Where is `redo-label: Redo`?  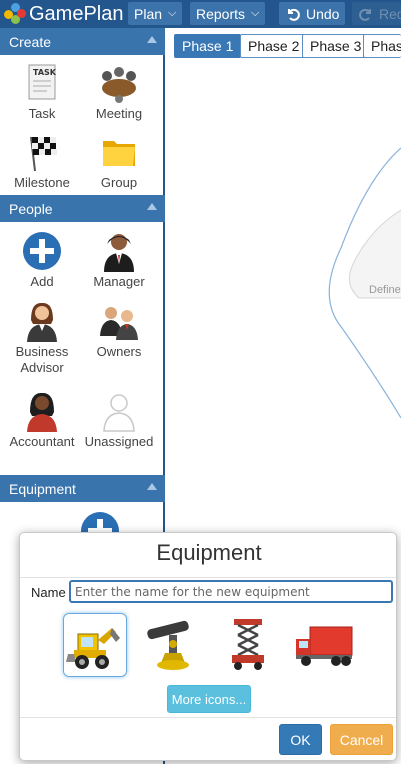
redo-label: Redo is located at coordinates (390, 13).